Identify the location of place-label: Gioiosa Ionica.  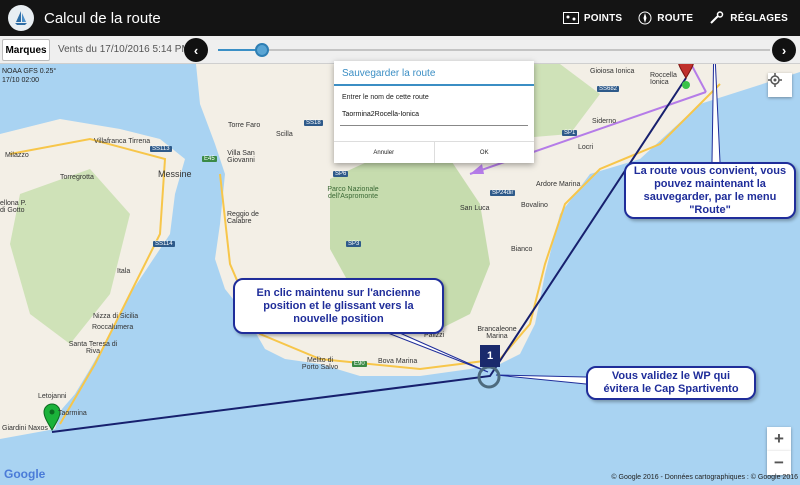
(612, 71).